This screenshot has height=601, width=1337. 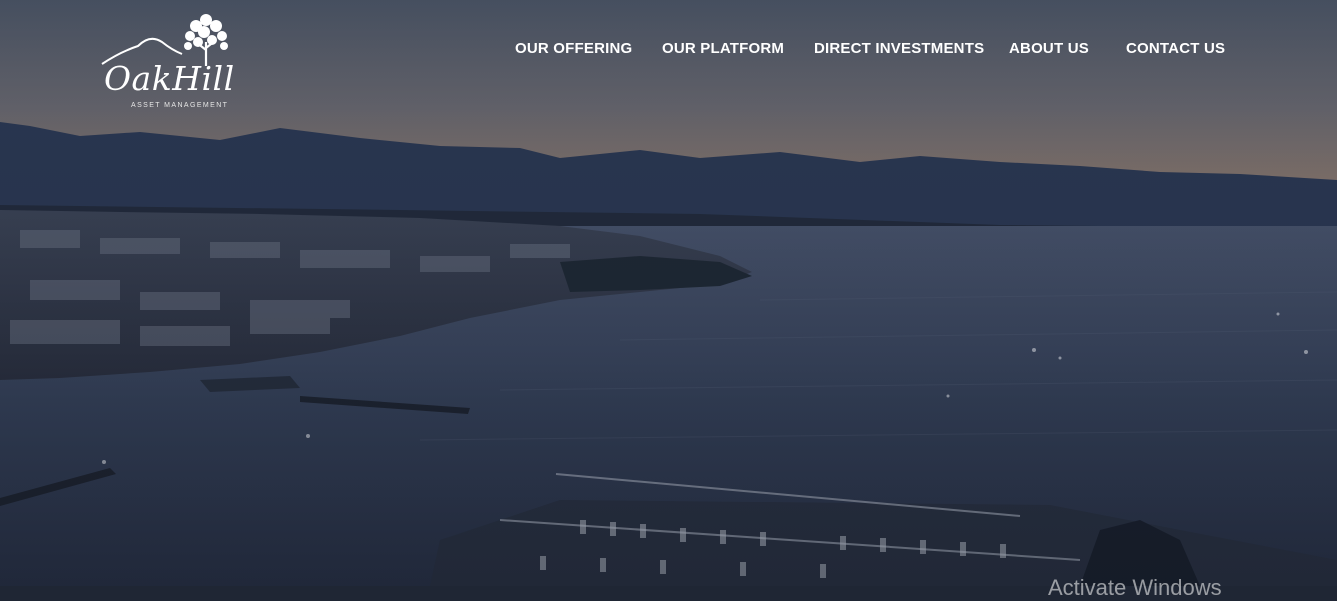 I want to click on oakhill-logo: OakHill ASSET MANAGEMENT, so click(x=167, y=60).